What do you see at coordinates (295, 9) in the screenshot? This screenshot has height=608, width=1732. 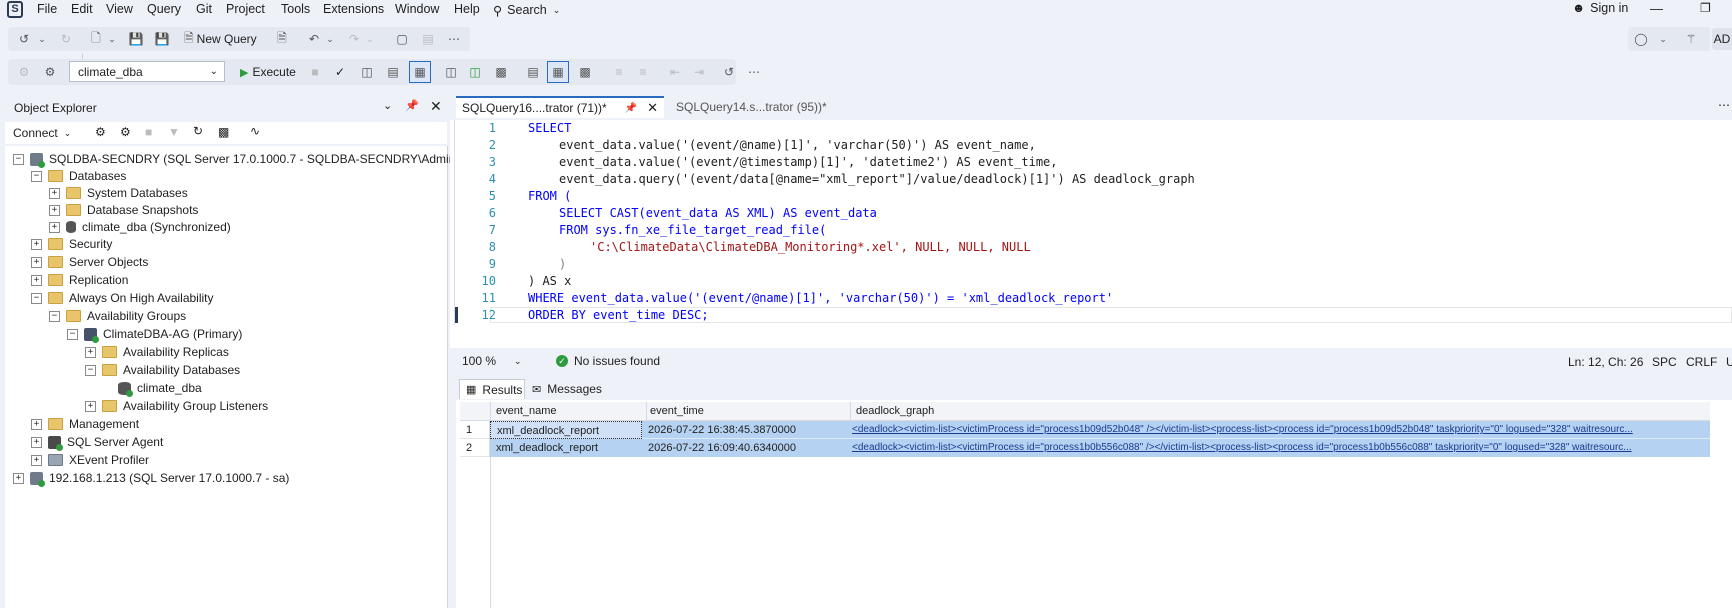 I see `menu-tools: Tools` at bounding box center [295, 9].